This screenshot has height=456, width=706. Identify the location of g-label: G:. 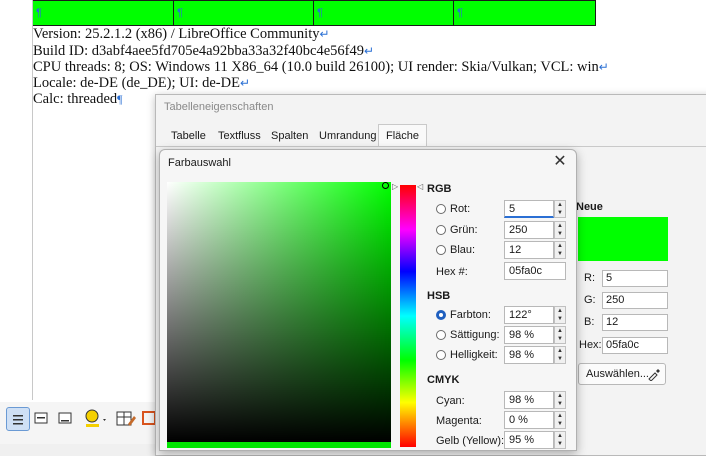
(590, 300).